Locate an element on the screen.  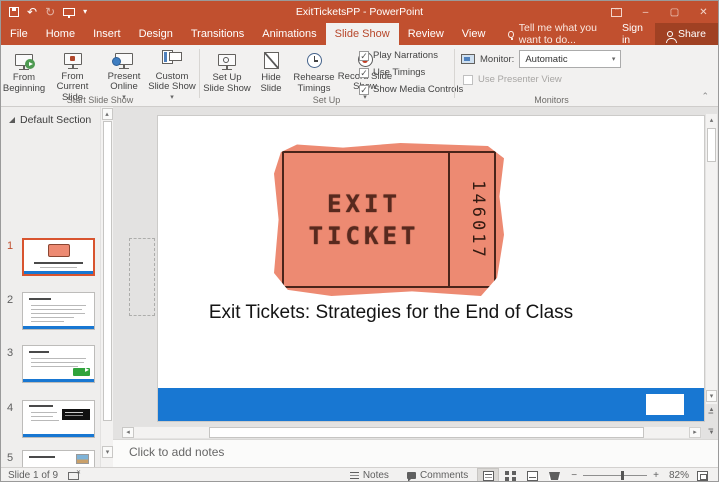
ribbon-display-options-button is located at coordinates (616, 12).